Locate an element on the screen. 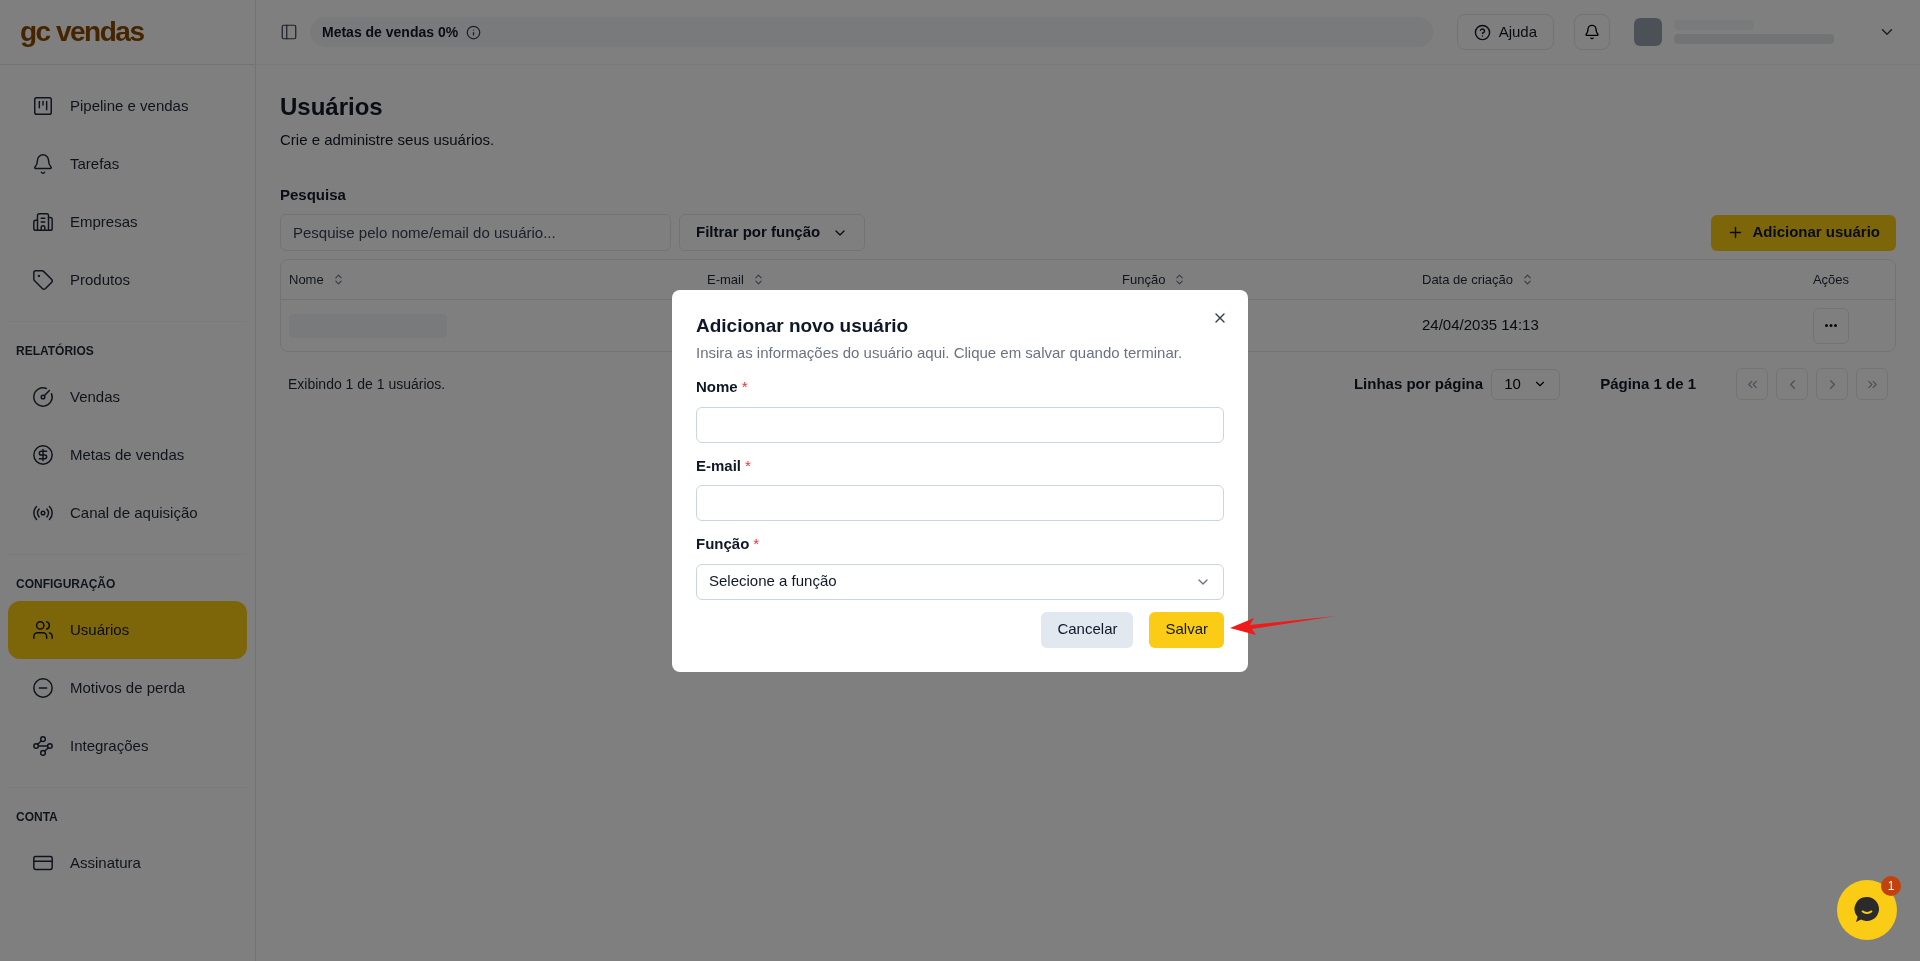 This screenshot has height=961, width=1920. sidebar-item: Metas de vendas is located at coordinates (127, 455).